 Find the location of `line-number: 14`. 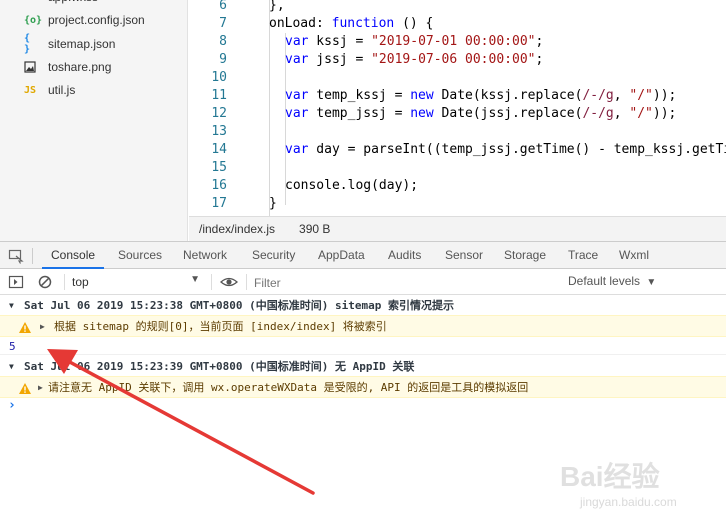

line-number: 14 is located at coordinates (219, 149).